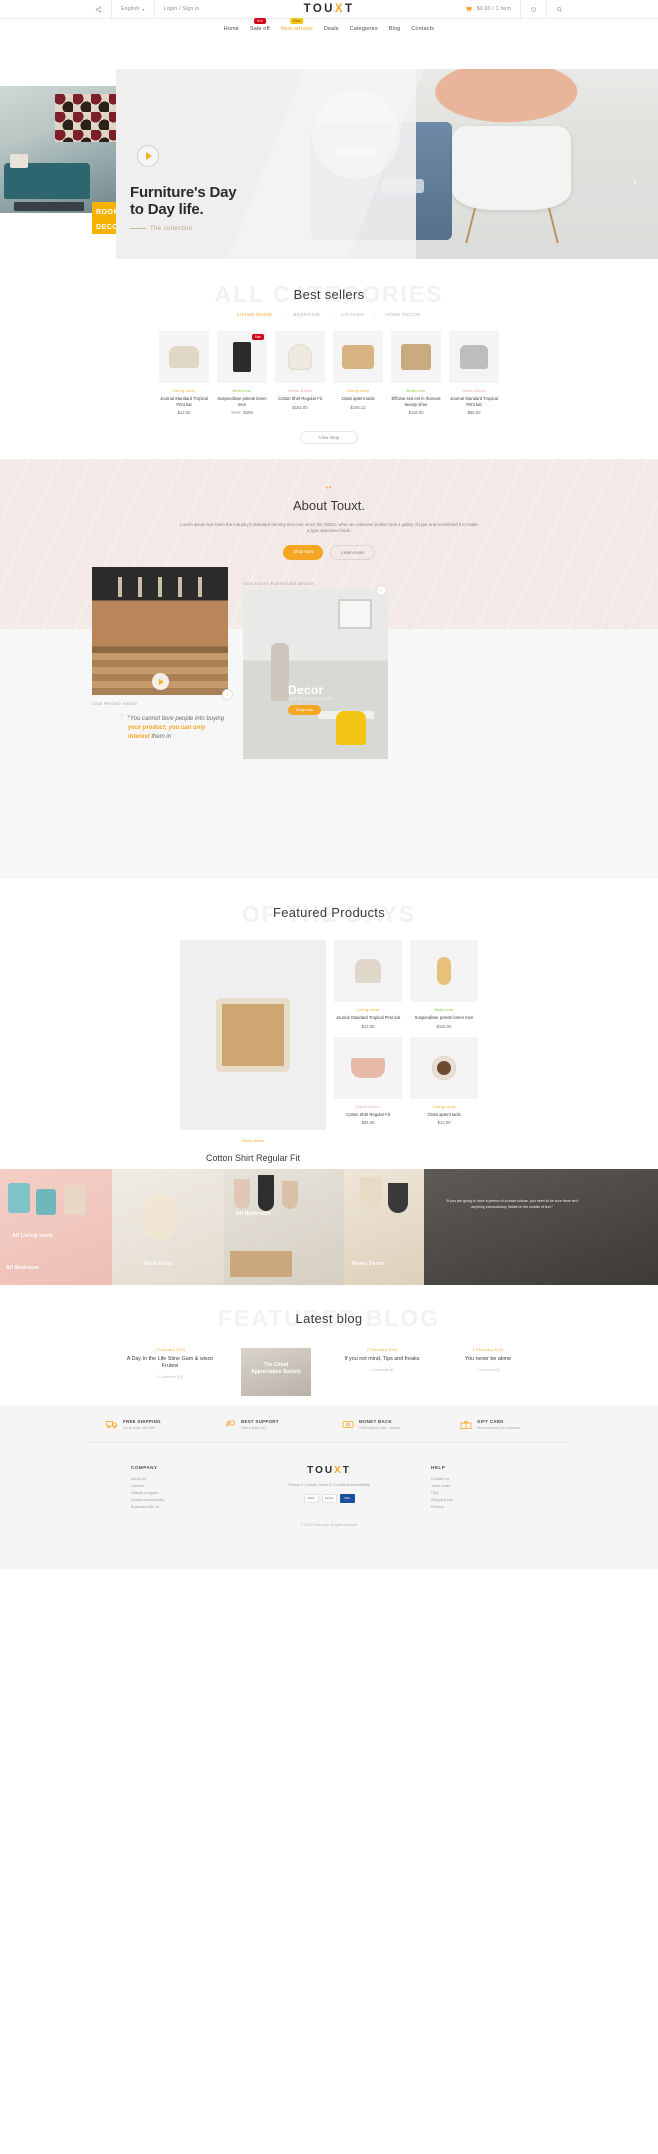  What do you see at coordinates (138, 228) in the screenshot?
I see `dash-decor` at bounding box center [138, 228].